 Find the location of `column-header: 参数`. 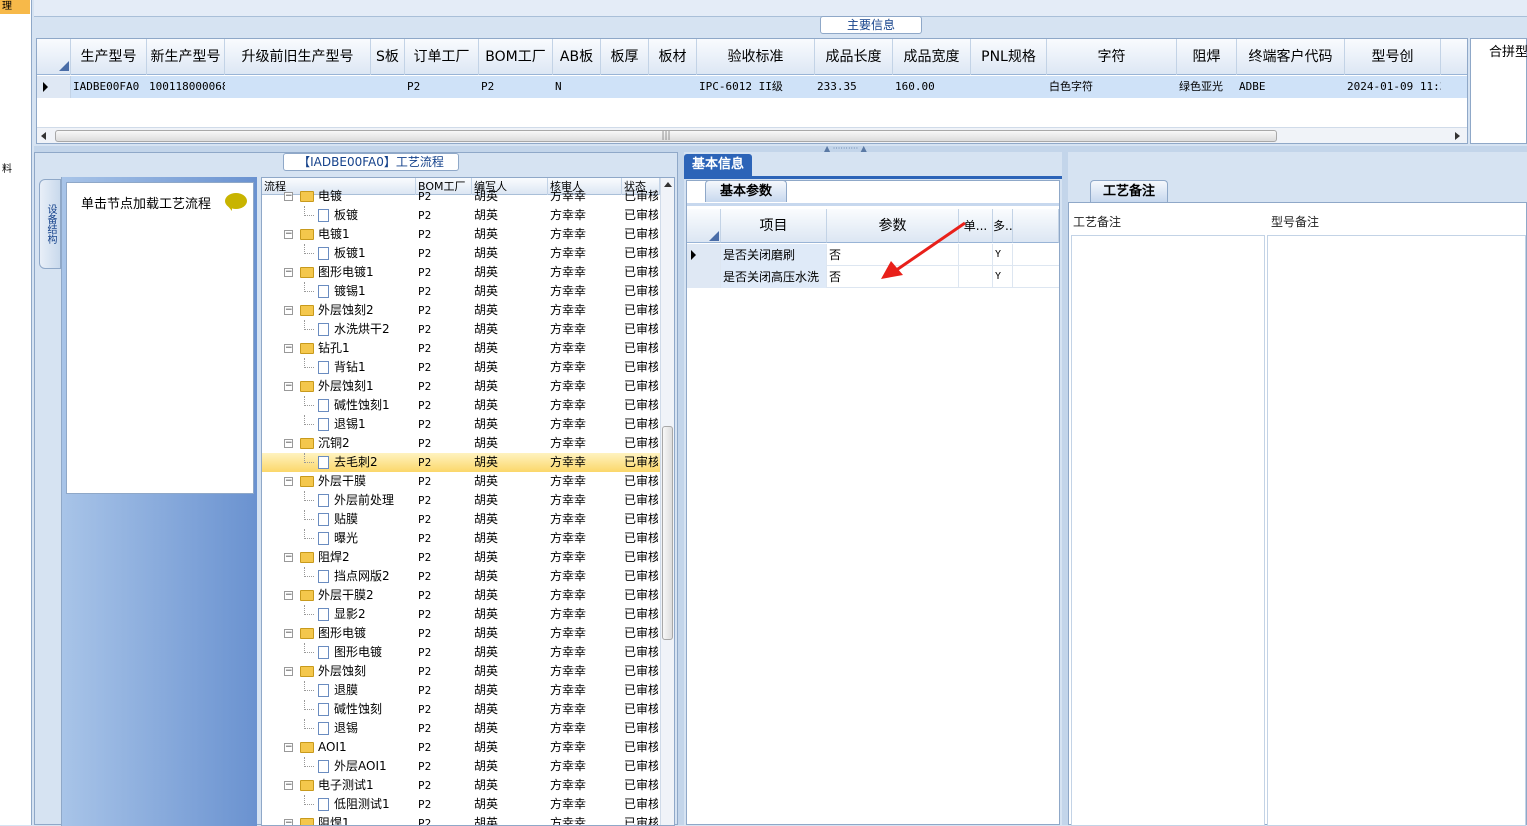

column-header: 参数 is located at coordinates (893, 226).